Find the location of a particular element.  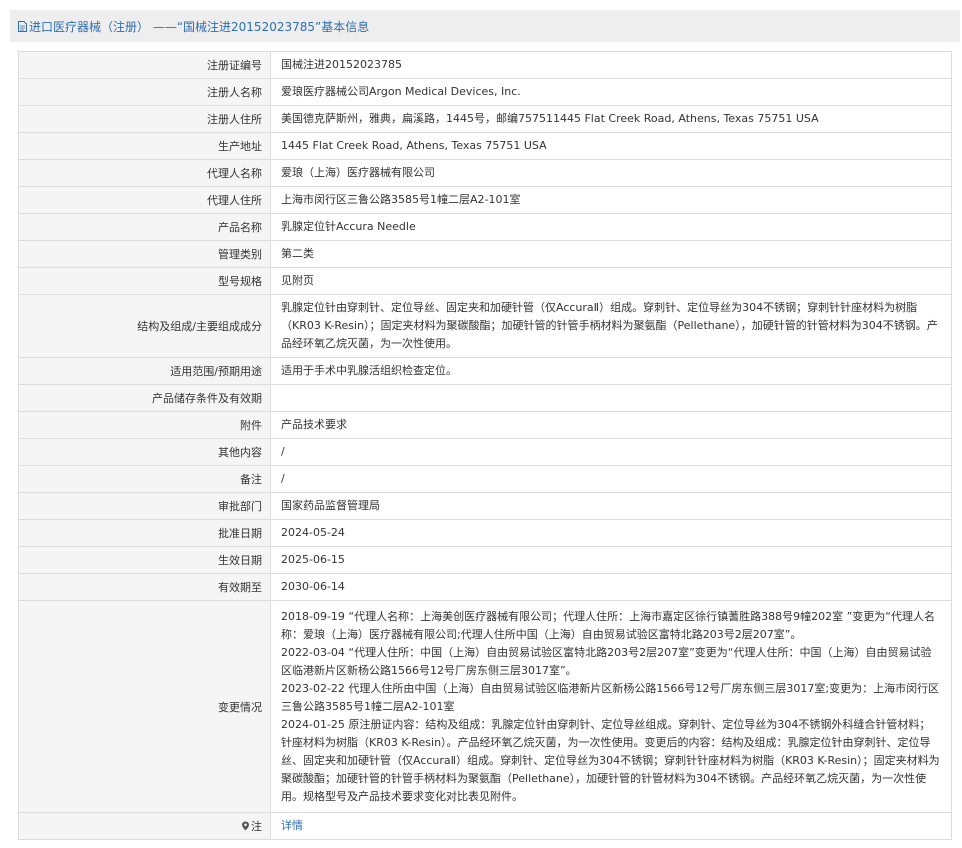

table-row: 附件 产品技术要求 is located at coordinates (485, 425).